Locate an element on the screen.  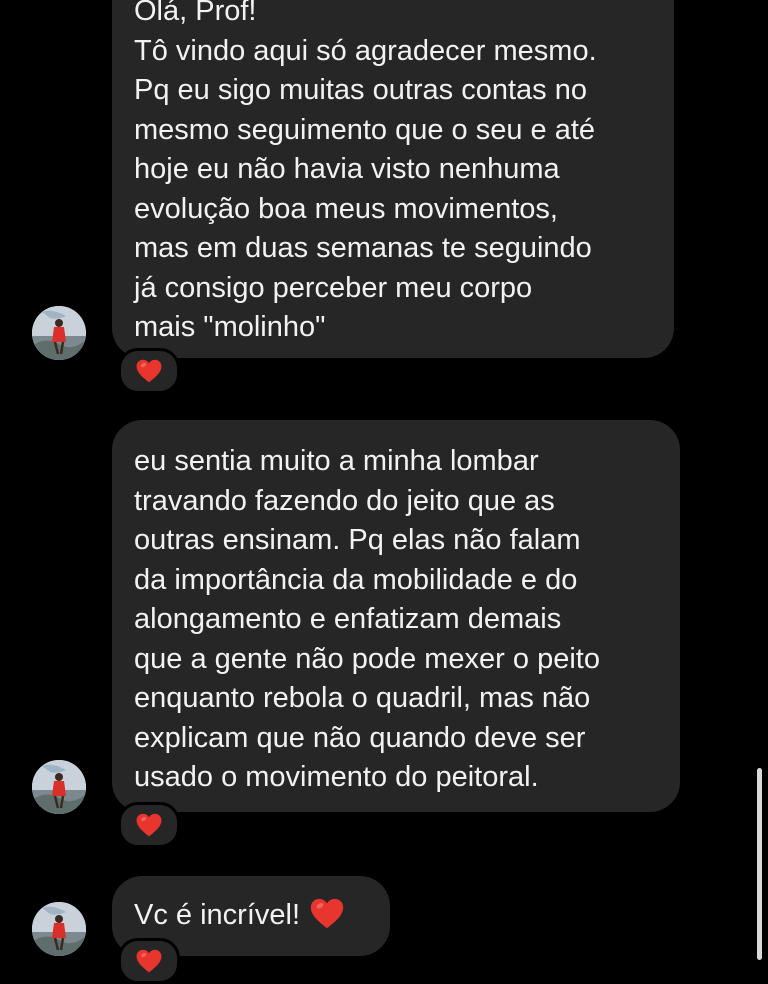
message-text-line: Tô vindo aqui só agradecer mesmo. is located at coordinates (365, 50).